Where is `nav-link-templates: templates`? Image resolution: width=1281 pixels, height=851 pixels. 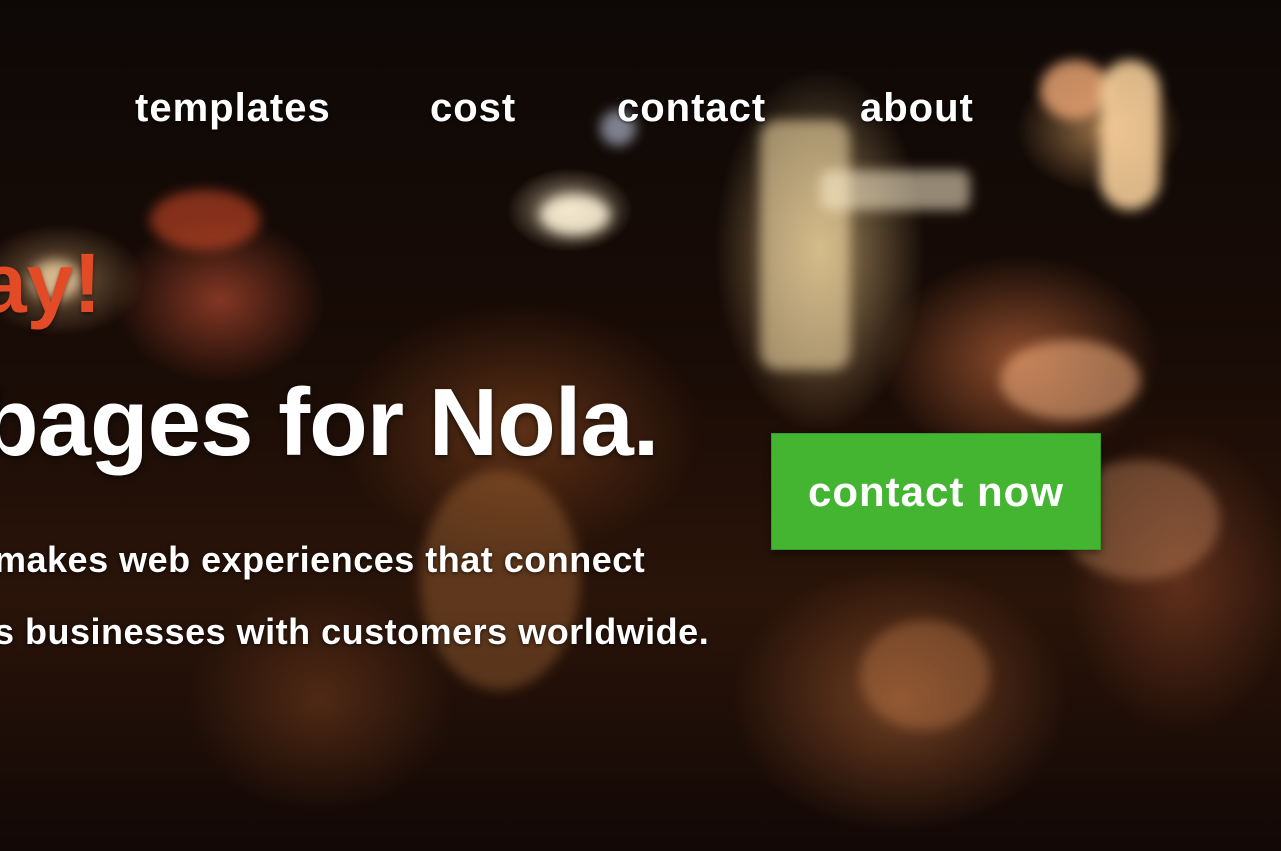
nav-link-templates: templates is located at coordinates (233, 108).